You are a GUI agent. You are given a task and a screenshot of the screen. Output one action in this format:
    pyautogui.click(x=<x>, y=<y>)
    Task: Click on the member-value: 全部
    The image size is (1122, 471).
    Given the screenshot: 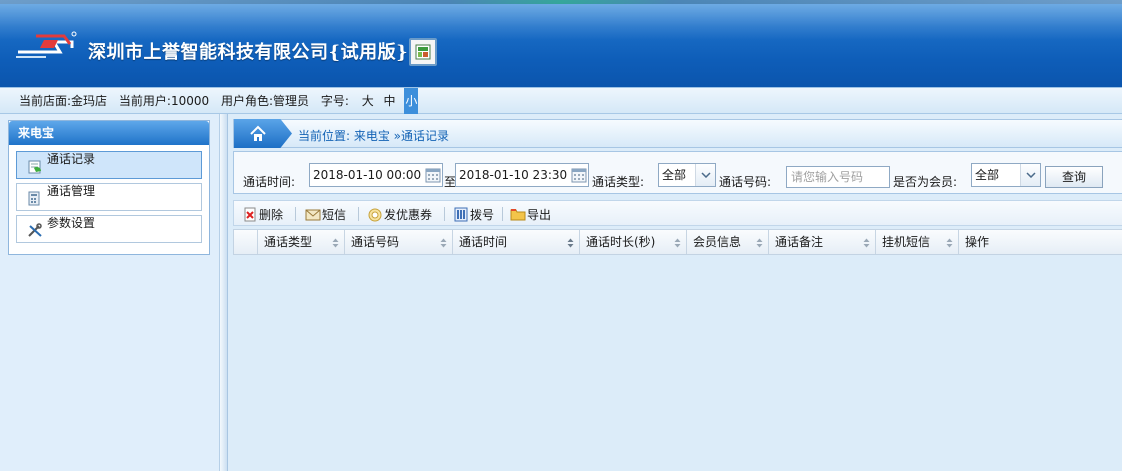 What is the action you would take?
    pyautogui.click(x=987, y=175)
    